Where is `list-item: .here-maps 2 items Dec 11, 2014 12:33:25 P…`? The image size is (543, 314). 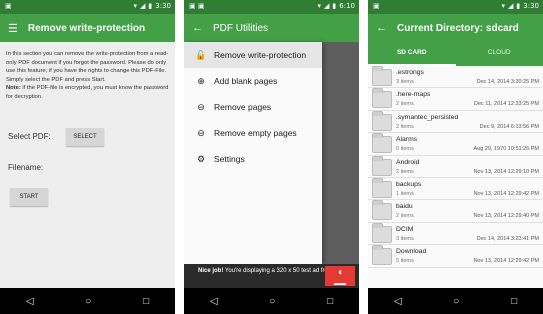 list-item: .here-maps 2 items Dec 11, 2014 12:33:25 P… is located at coordinates (455, 99).